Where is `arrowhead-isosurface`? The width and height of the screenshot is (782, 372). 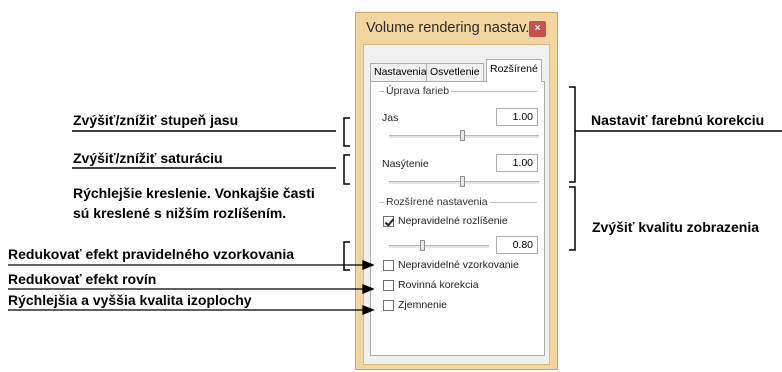
arrowhead-isosurface is located at coordinates (368, 310).